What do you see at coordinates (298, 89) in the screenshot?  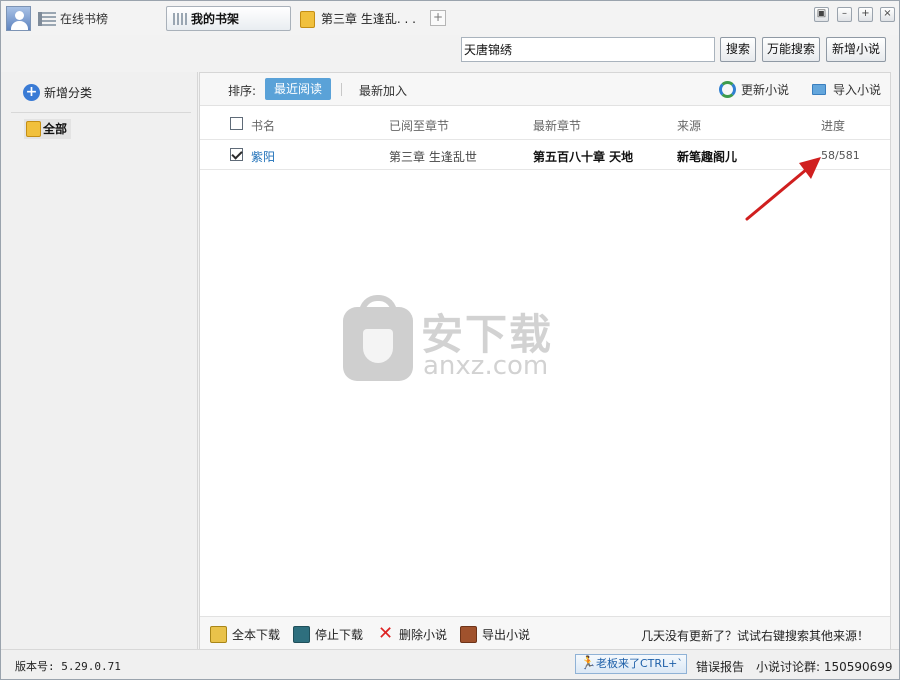 I see `sort-recent-read-button: 最近阅读` at bounding box center [298, 89].